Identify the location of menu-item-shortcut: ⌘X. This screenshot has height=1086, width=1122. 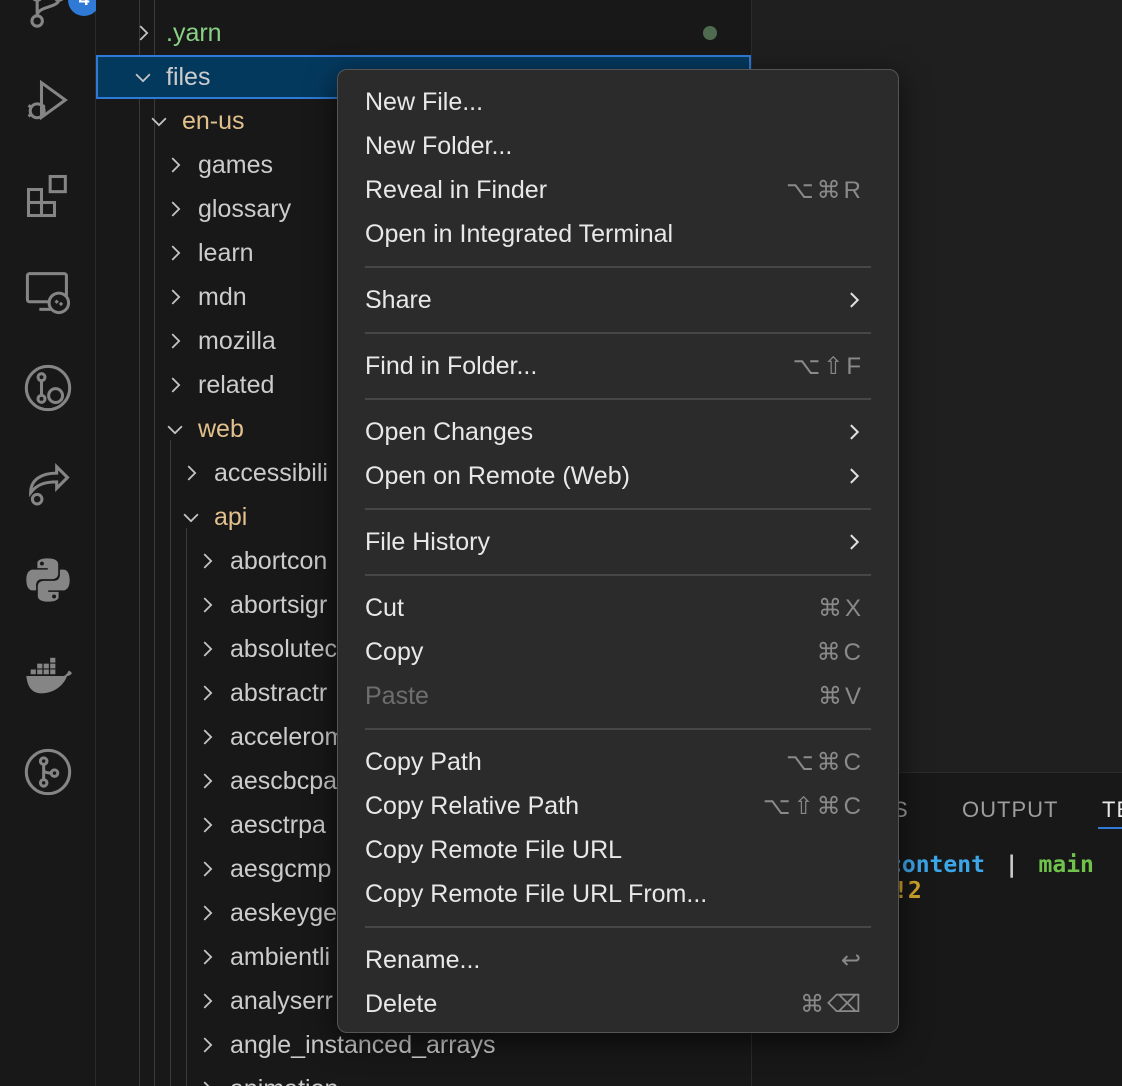
(840, 608).